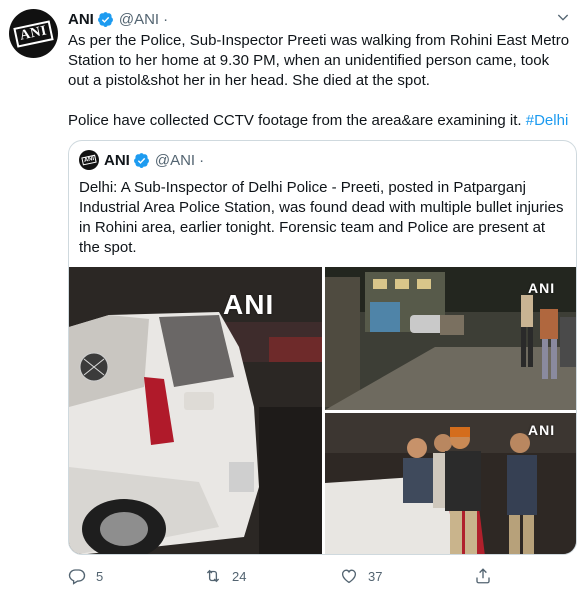 The width and height of the screenshot is (586, 591). Describe the element at coordinates (175, 160) in the screenshot. I see `quoted-author-handle: @ANI` at that location.